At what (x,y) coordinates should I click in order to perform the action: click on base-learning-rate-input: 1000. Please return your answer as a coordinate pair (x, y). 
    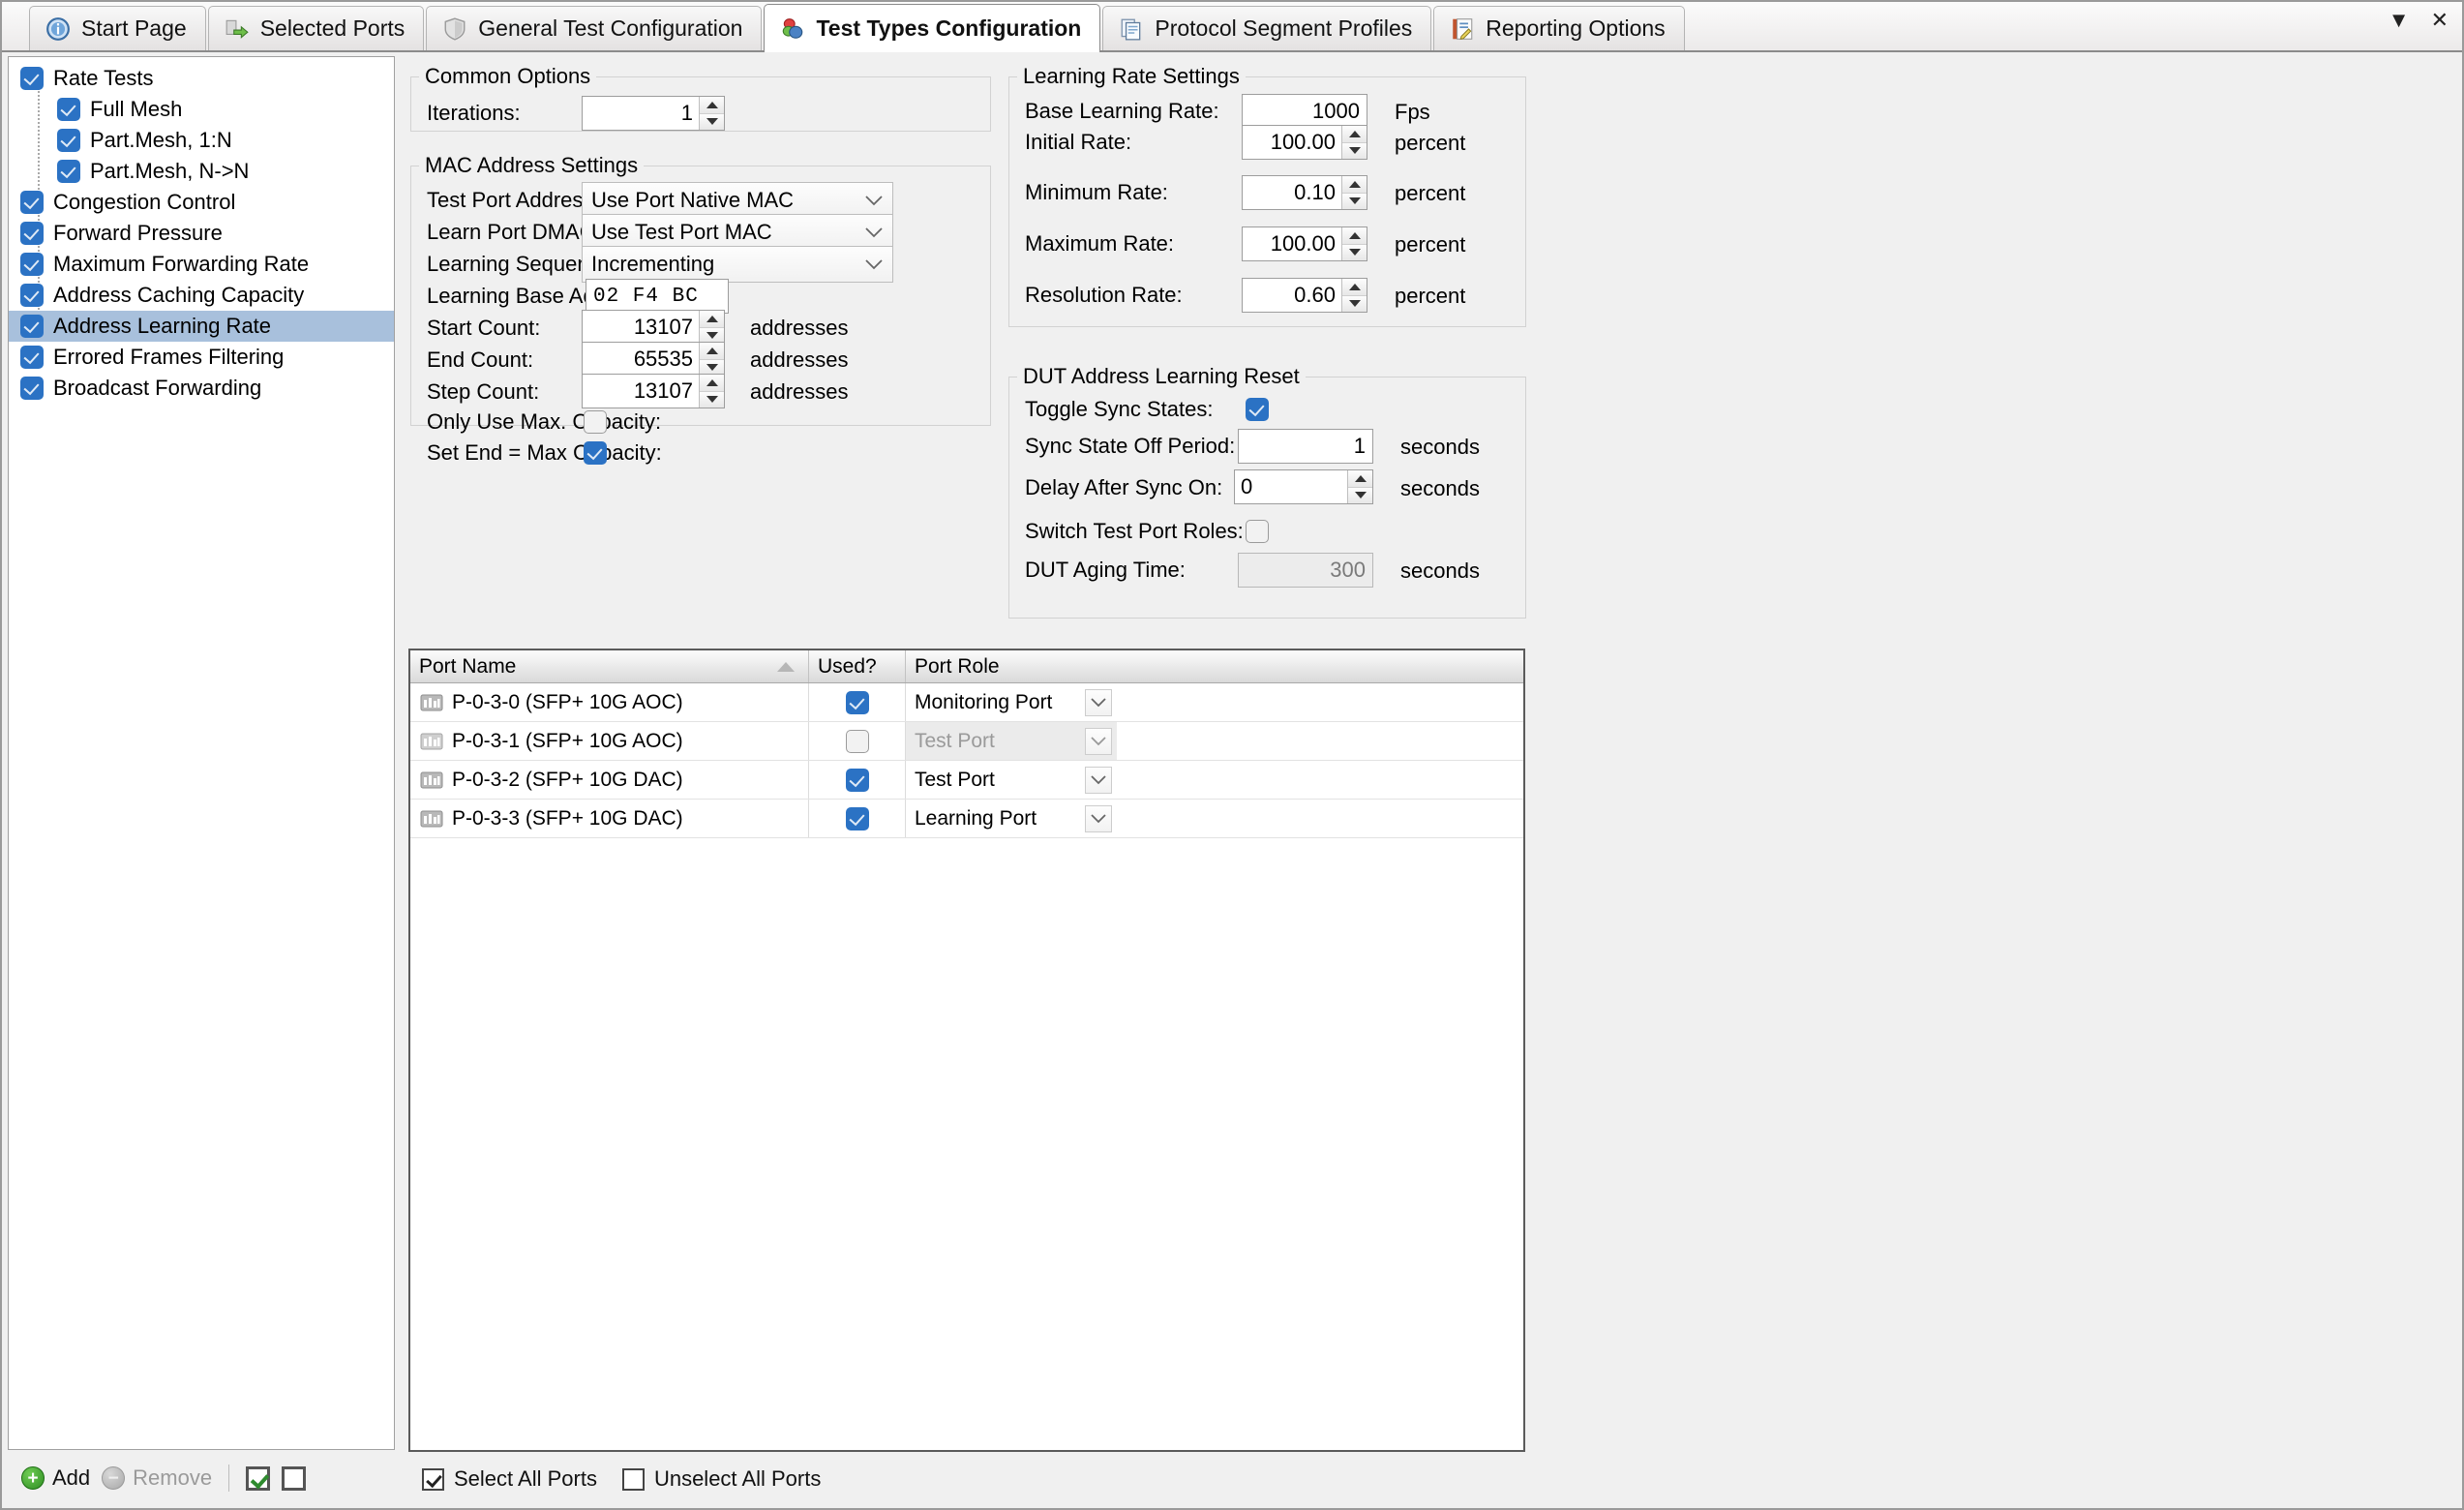
    Looking at the image, I should click on (1304, 111).